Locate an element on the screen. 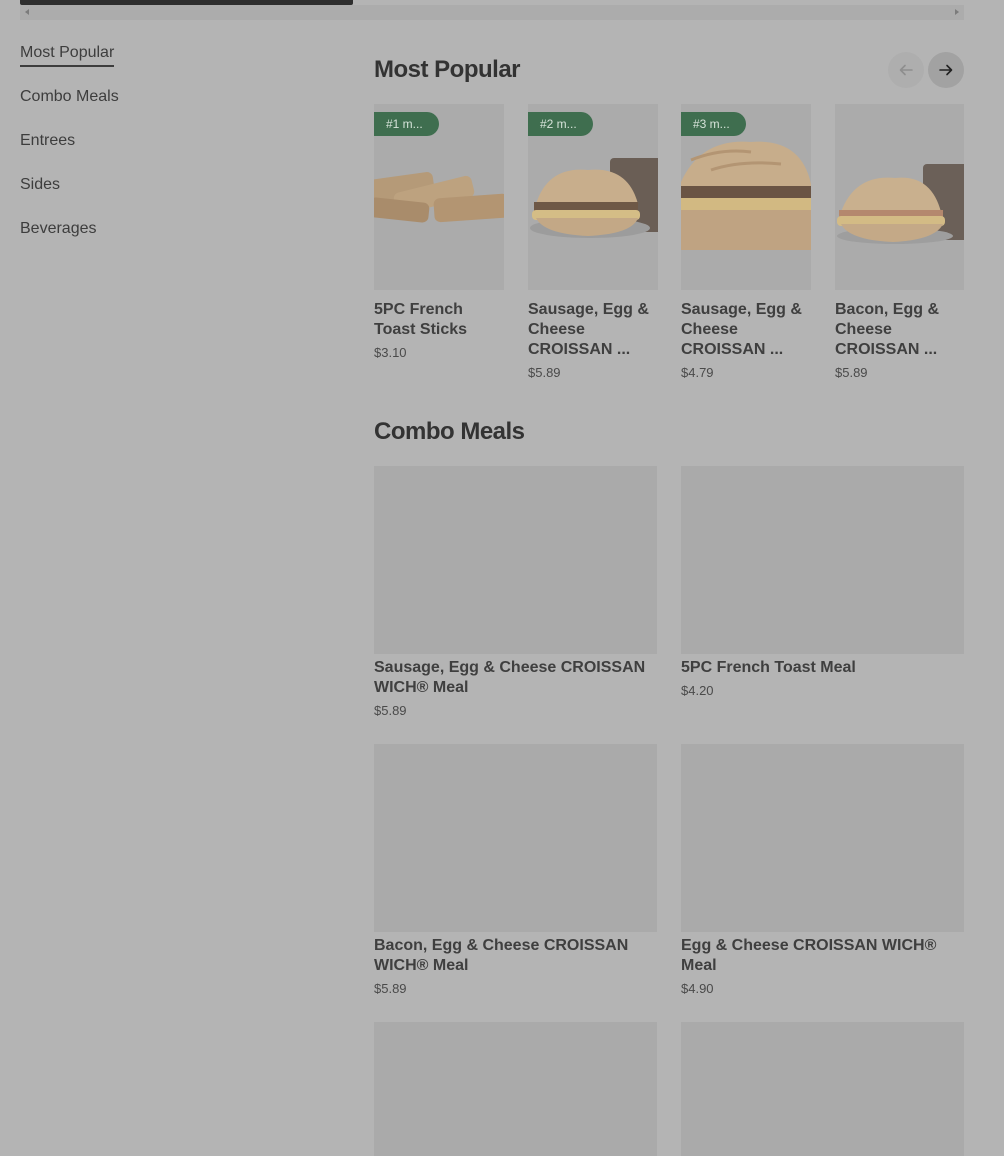  popular-item-card: #1 m... 5PC French Toast Sticks $3.10 is located at coordinates (439, 233).